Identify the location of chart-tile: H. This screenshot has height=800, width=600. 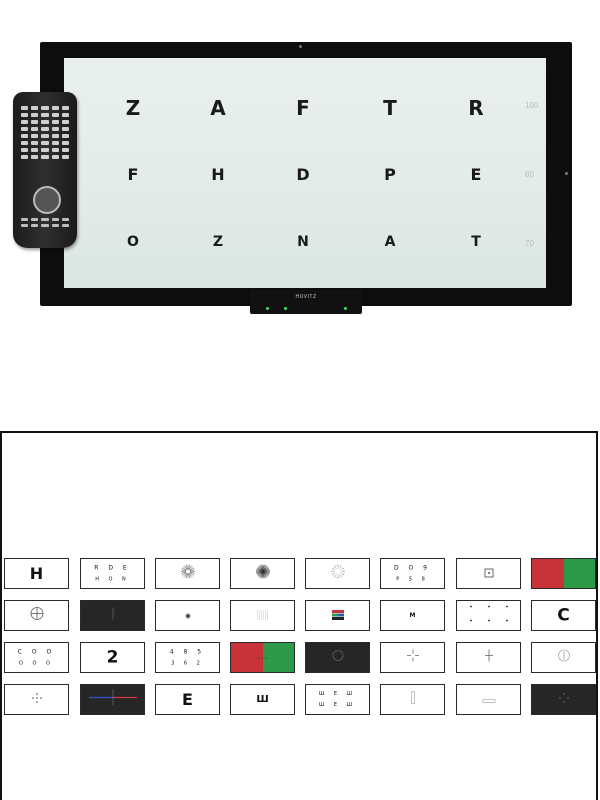
(36, 573).